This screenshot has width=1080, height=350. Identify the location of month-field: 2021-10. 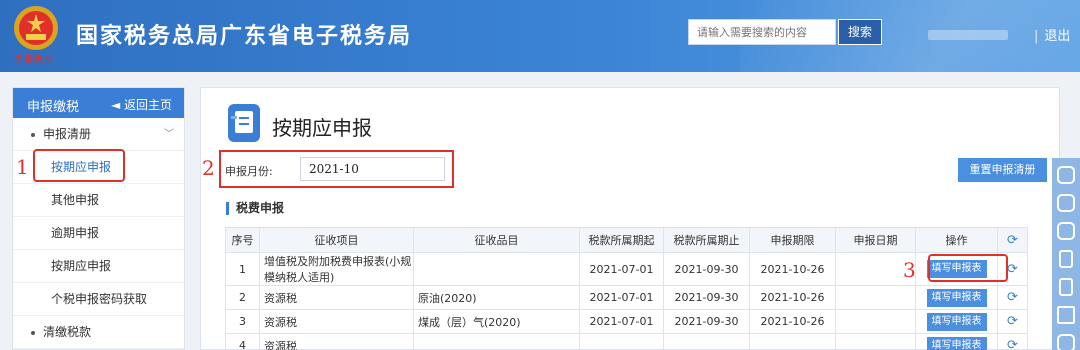
(372, 169).